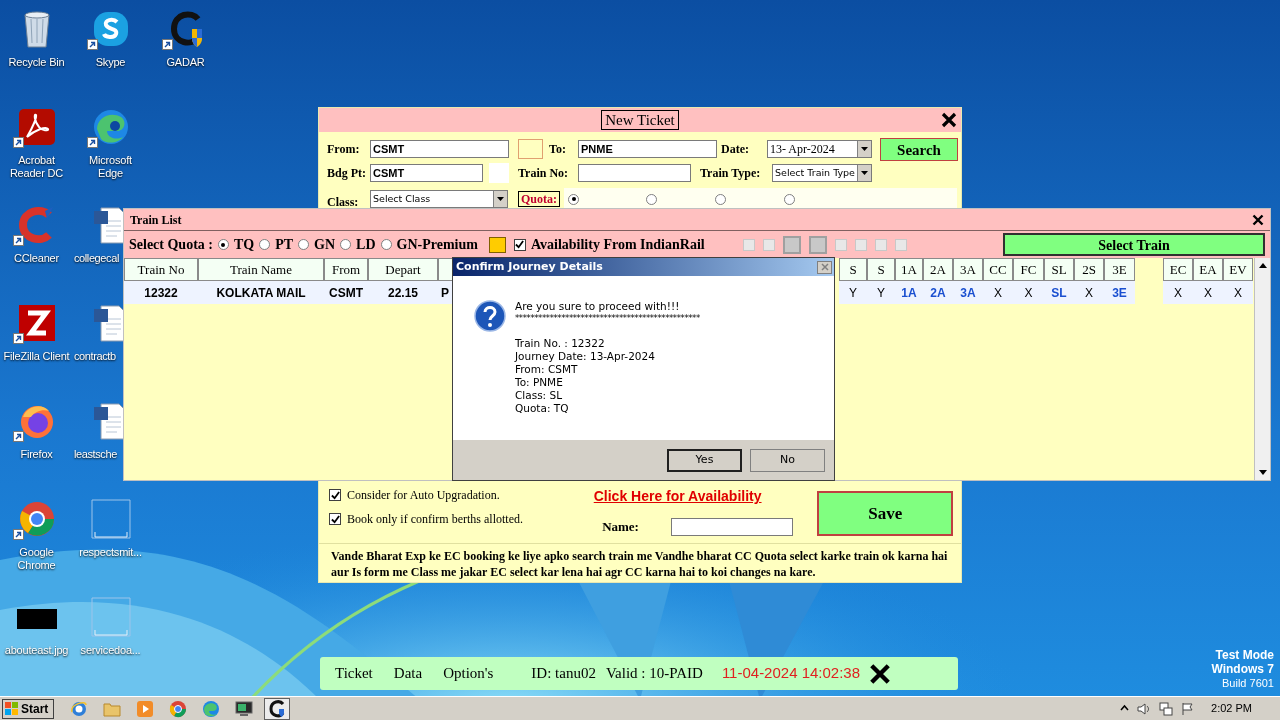 The width and height of the screenshot is (1280, 720). What do you see at coordinates (634, 173) in the screenshot?
I see `train-number-field` at bounding box center [634, 173].